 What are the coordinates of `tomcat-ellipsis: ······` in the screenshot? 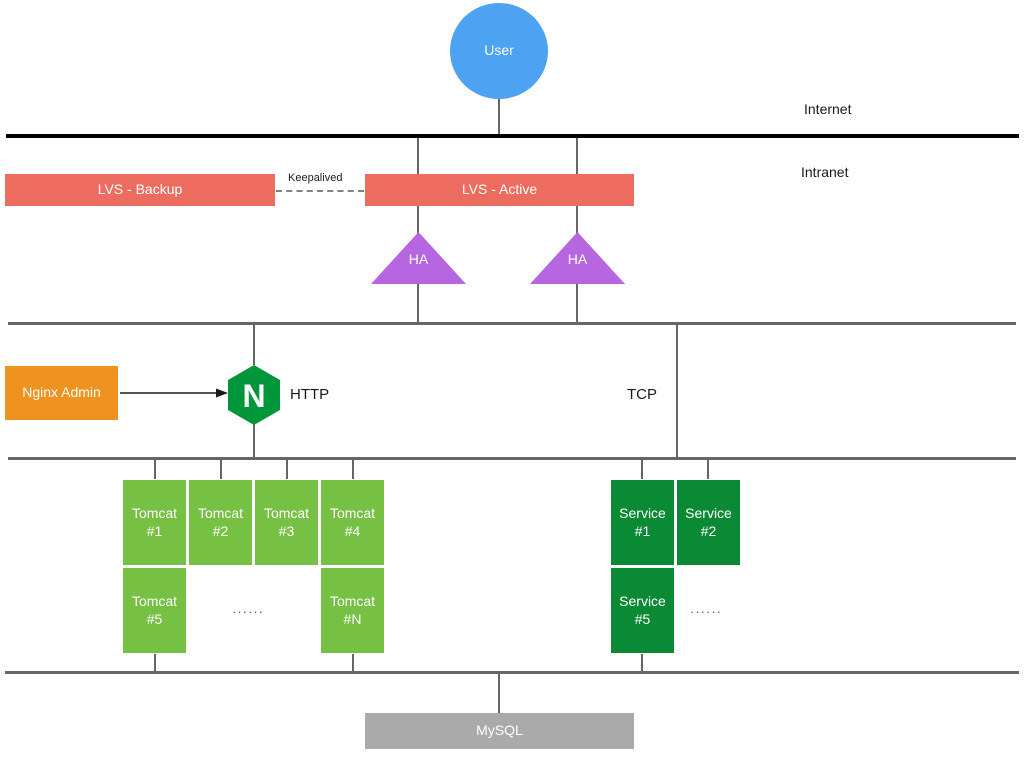 It's located at (248, 611).